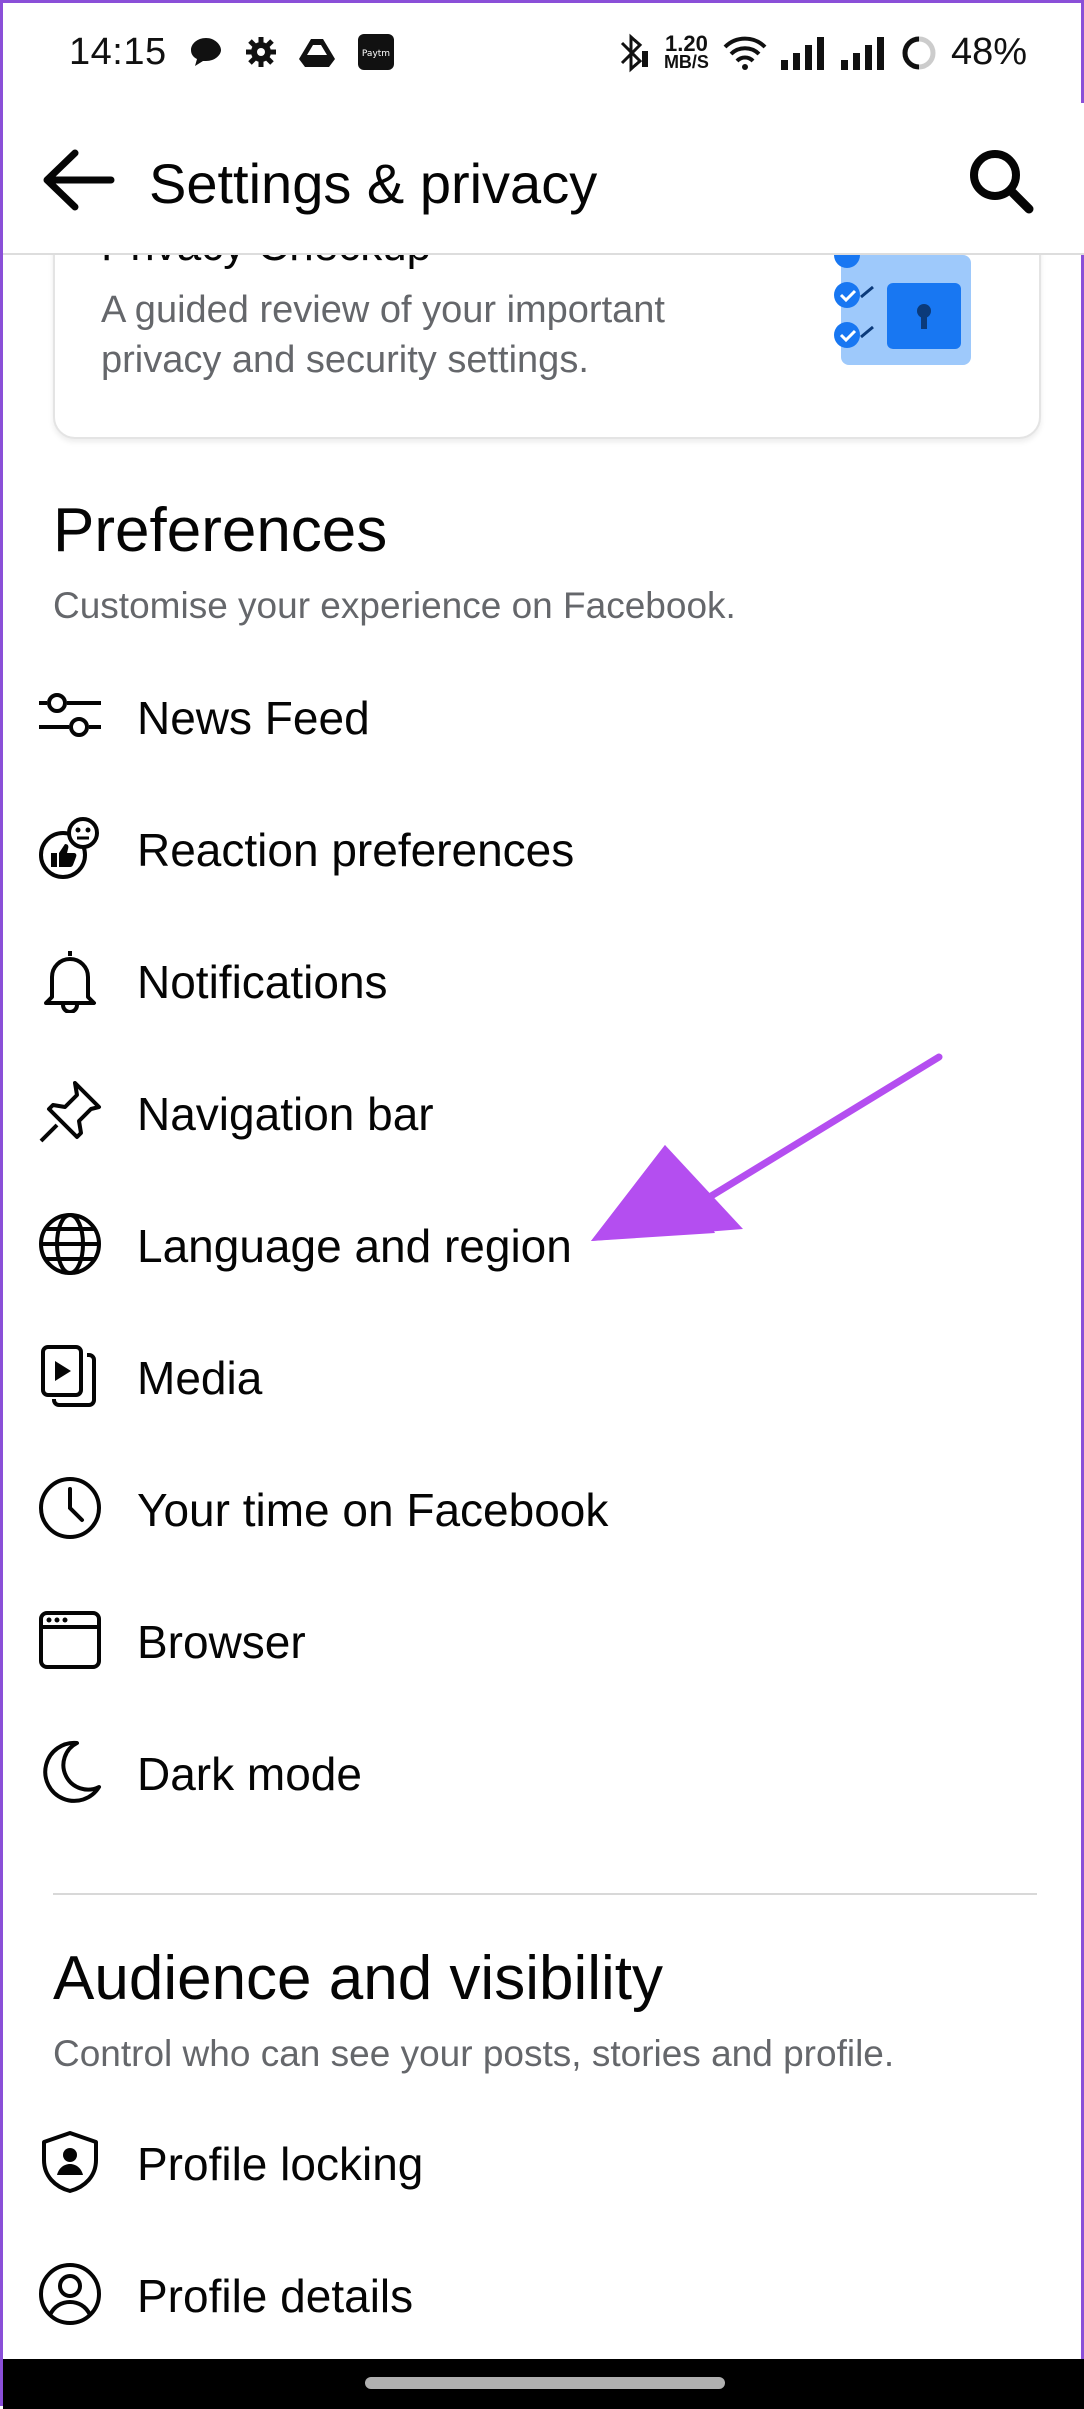  Describe the element at coordinates (77, 180) in the screenshot. I see `arrow-left-icon` at that location.